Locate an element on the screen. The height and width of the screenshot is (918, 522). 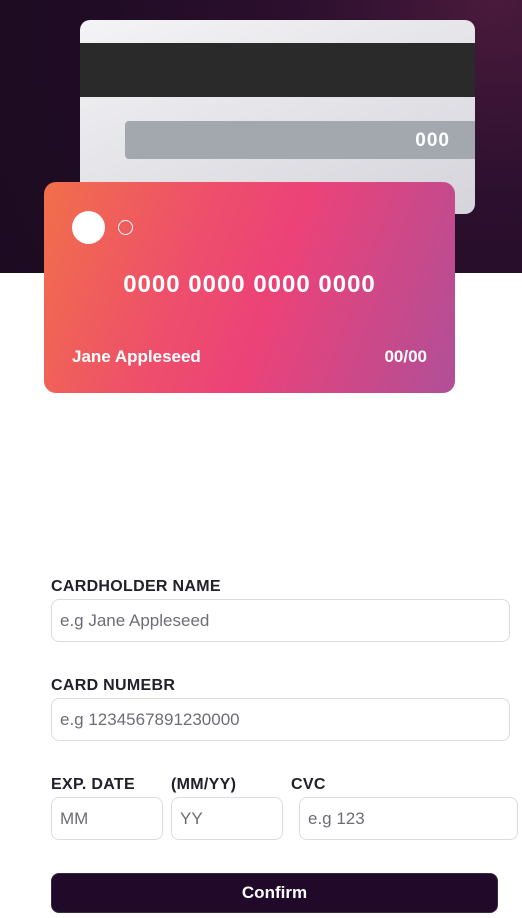
card-cvc-display: 000 is located at coordinates (432, 140).